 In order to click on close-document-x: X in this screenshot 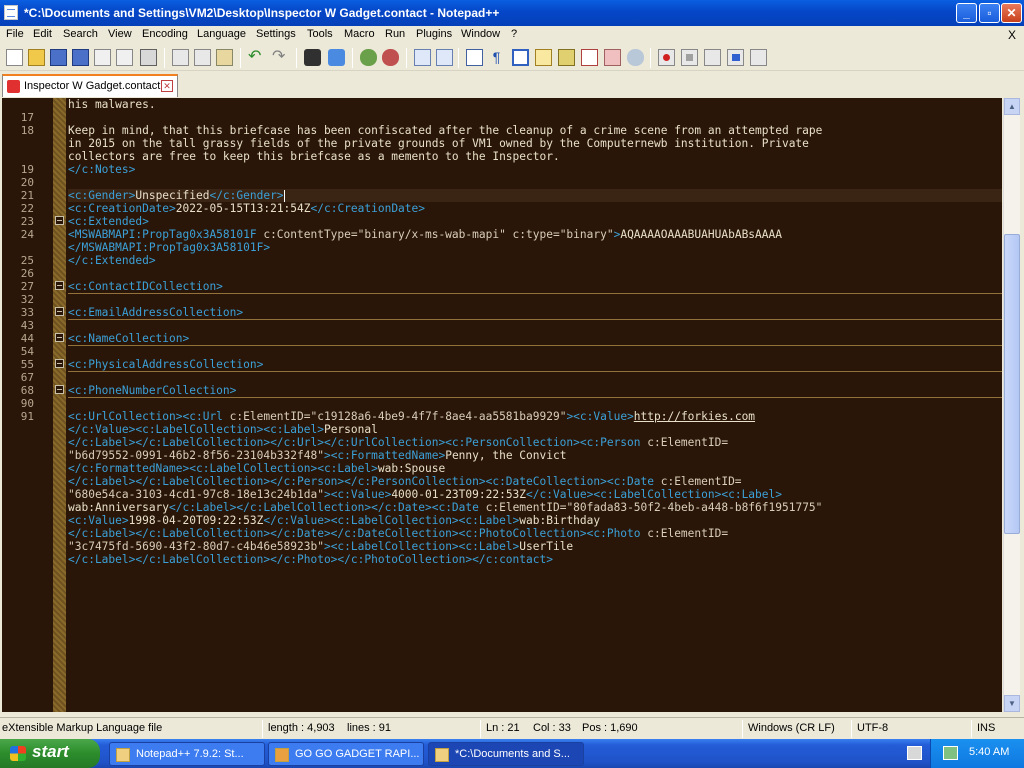, I will do `click(1012, 35)`.